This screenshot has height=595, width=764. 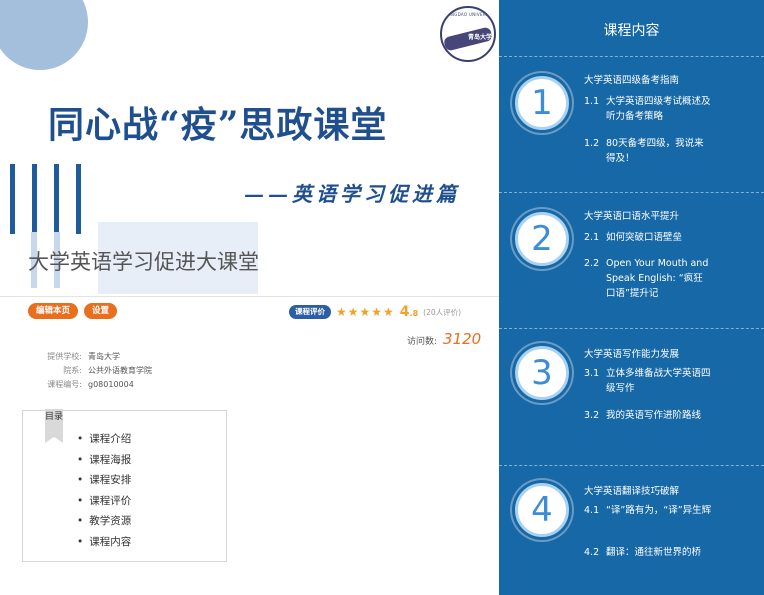 I want to click on lesson-title: 我的英语写作进阶路线, so click(x=654, y=415).